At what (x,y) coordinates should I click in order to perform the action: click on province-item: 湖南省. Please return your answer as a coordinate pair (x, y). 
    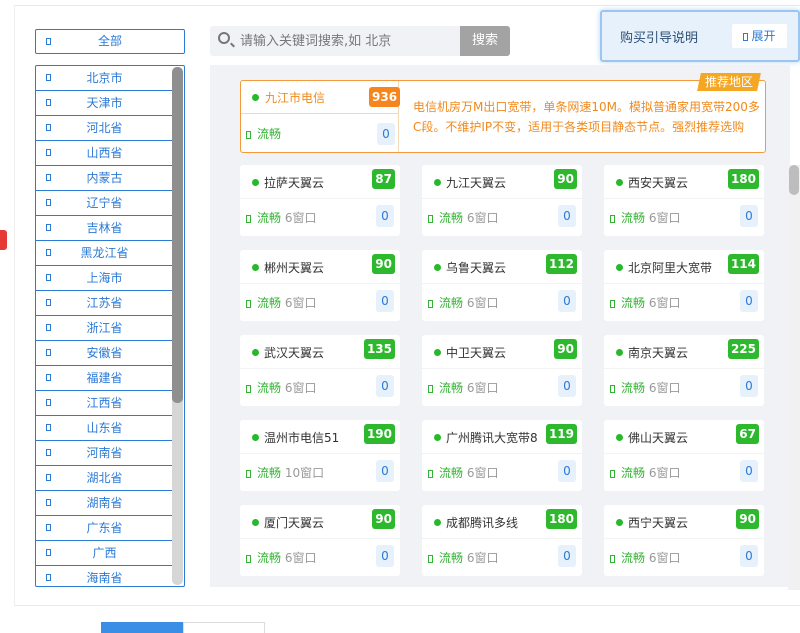
    Looking at the image, I should click on (104, 503).